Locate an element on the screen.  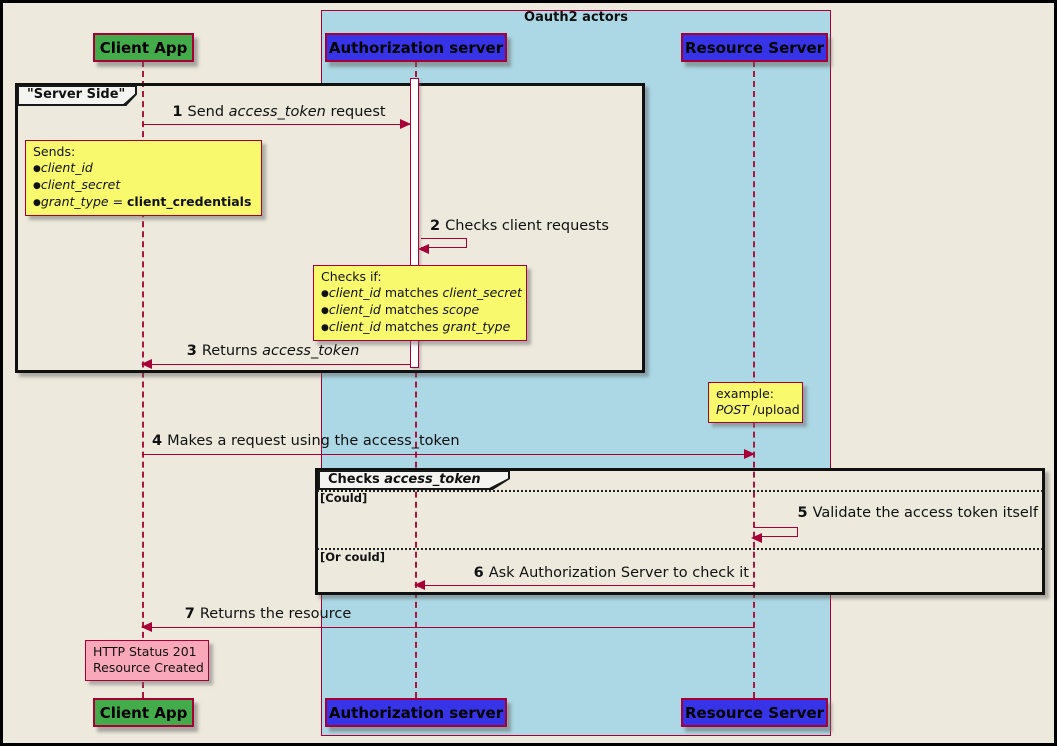
oauth2-actors-title: Oauth2 actors is located at coordinates (576, 17).